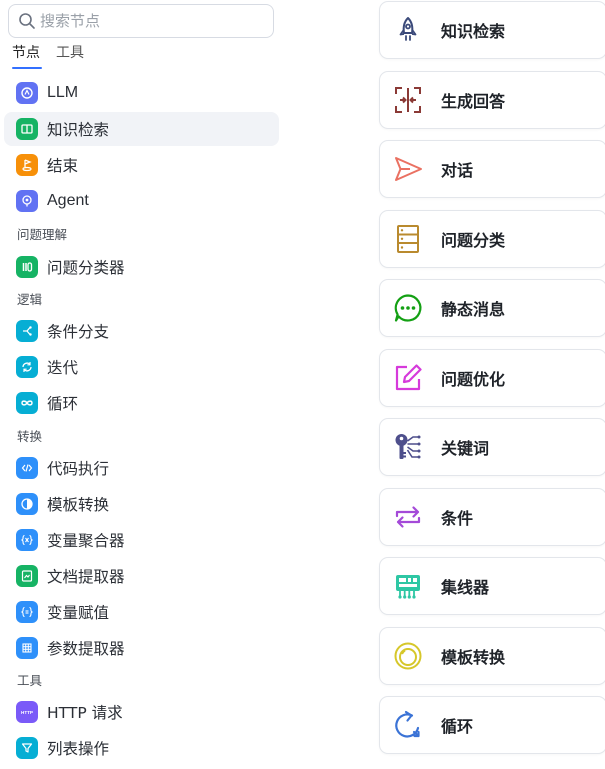  I want to click on node-item-code: 代码执行, so click(141, 468).